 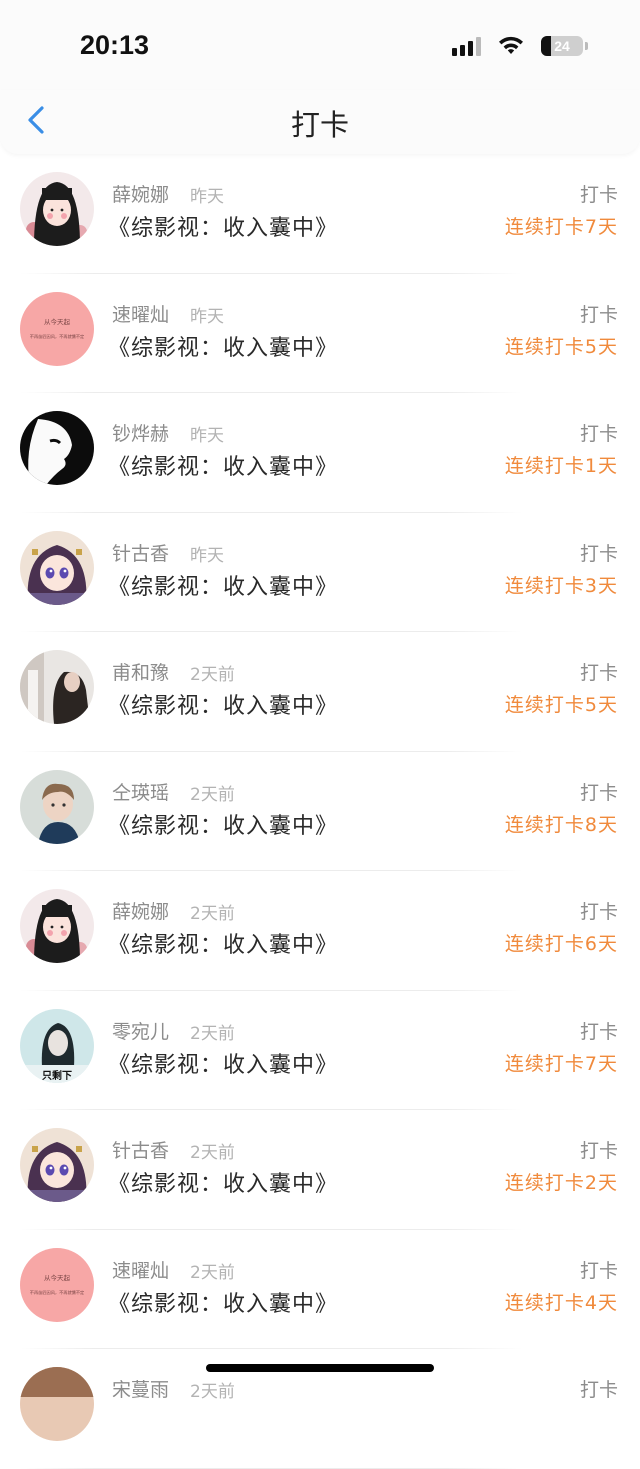 I want to click on user-name: 仝瑛瑶, so click(x=140, y=791).